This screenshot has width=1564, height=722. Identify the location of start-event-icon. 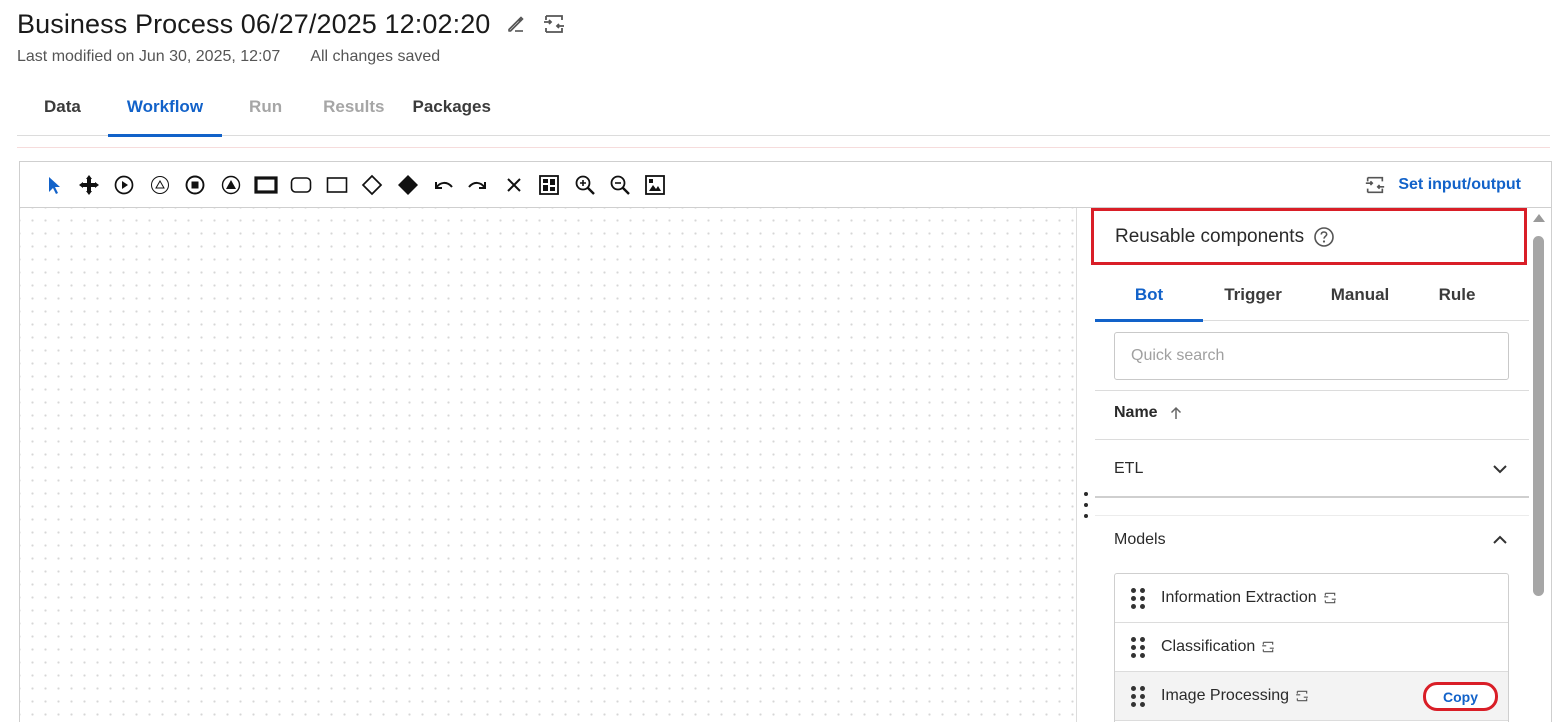
(124, 185).